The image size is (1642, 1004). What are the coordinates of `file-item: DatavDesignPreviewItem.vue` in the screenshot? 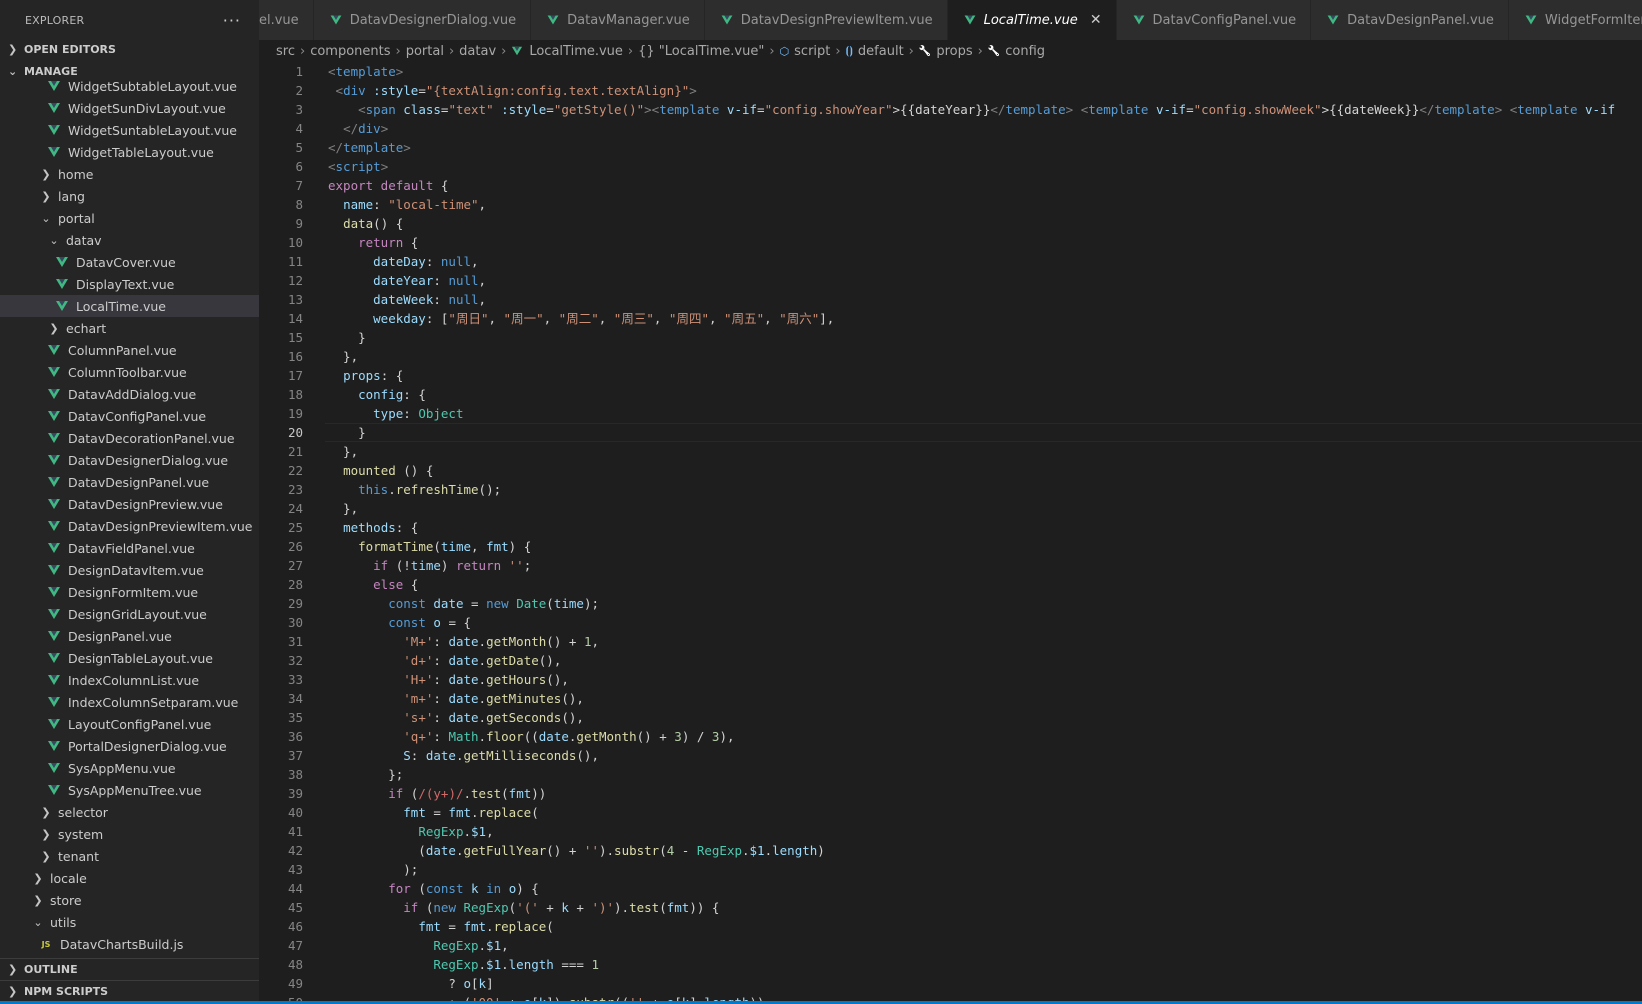 It's located at (129, 526).